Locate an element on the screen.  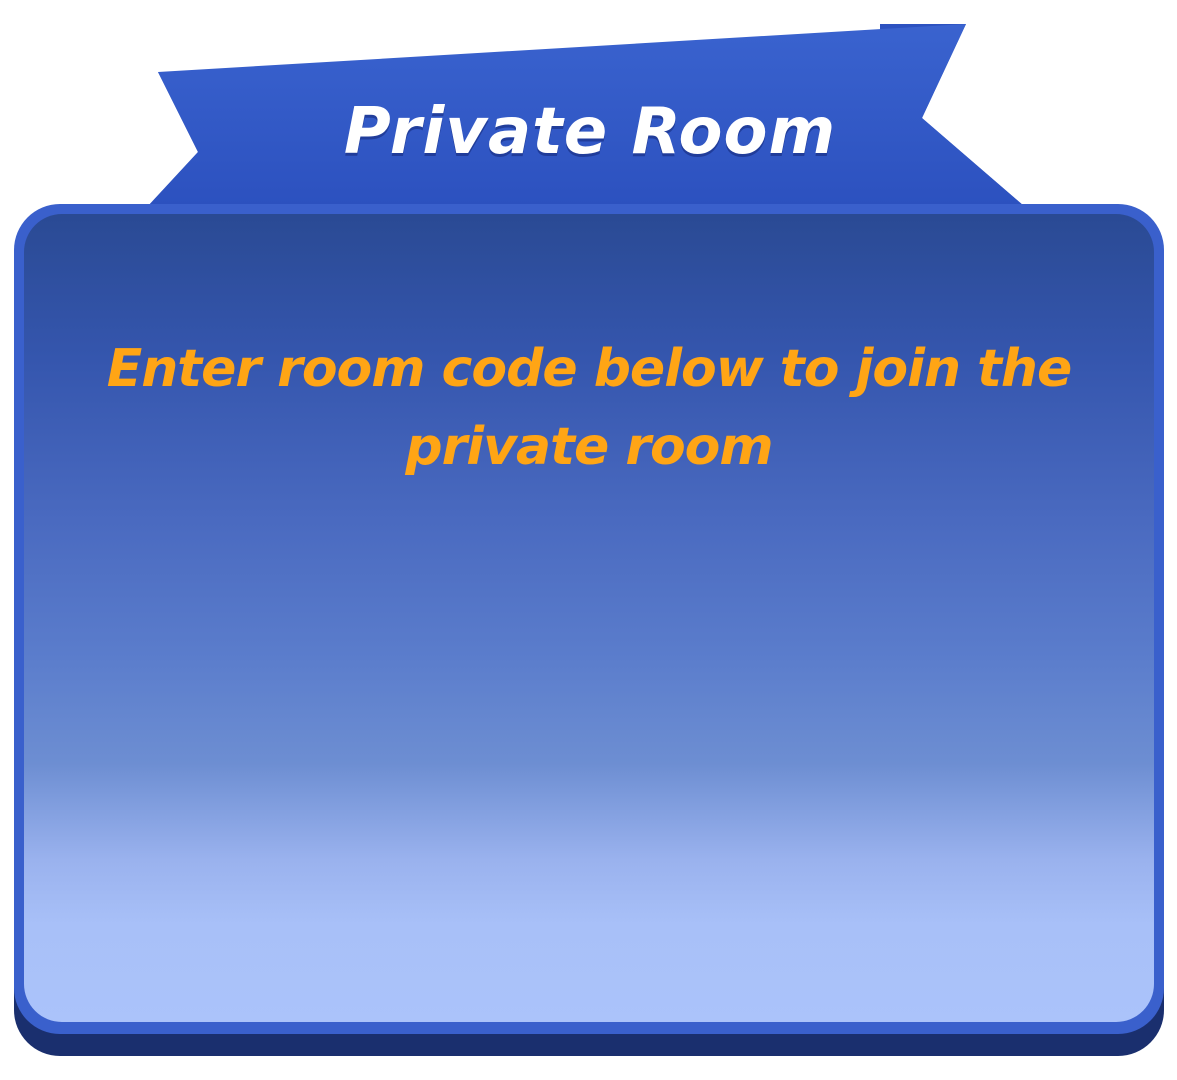
dialog-title: Private Room is located at coordinates (590, 132).